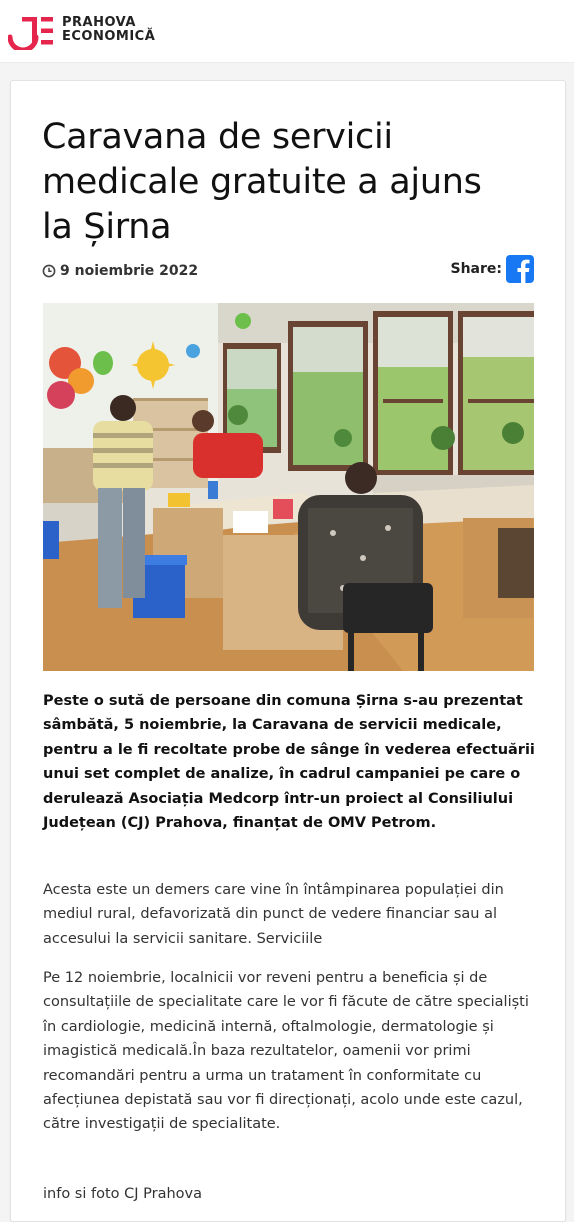 The image size is (574, 1222). I want to click on photo-credit: info si foto CJ Prahova, so click(123, 1194).